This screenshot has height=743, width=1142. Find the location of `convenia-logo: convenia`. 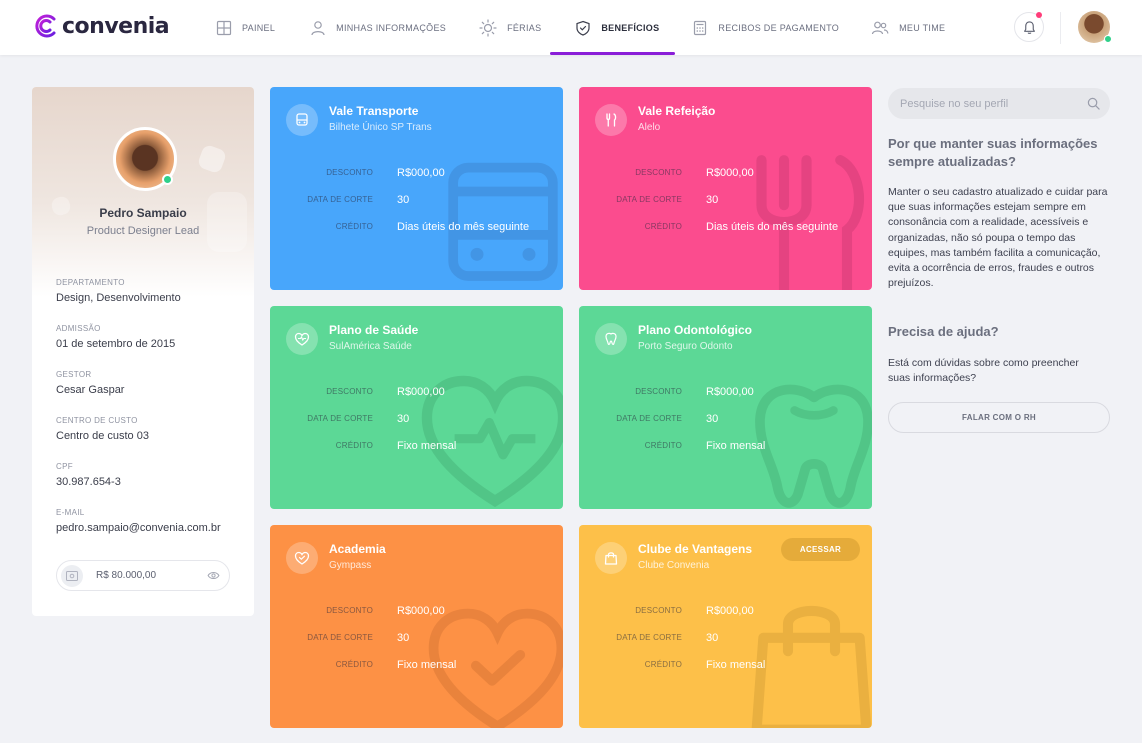

convenia-logo: convenia is located at coordinates (101, 26).